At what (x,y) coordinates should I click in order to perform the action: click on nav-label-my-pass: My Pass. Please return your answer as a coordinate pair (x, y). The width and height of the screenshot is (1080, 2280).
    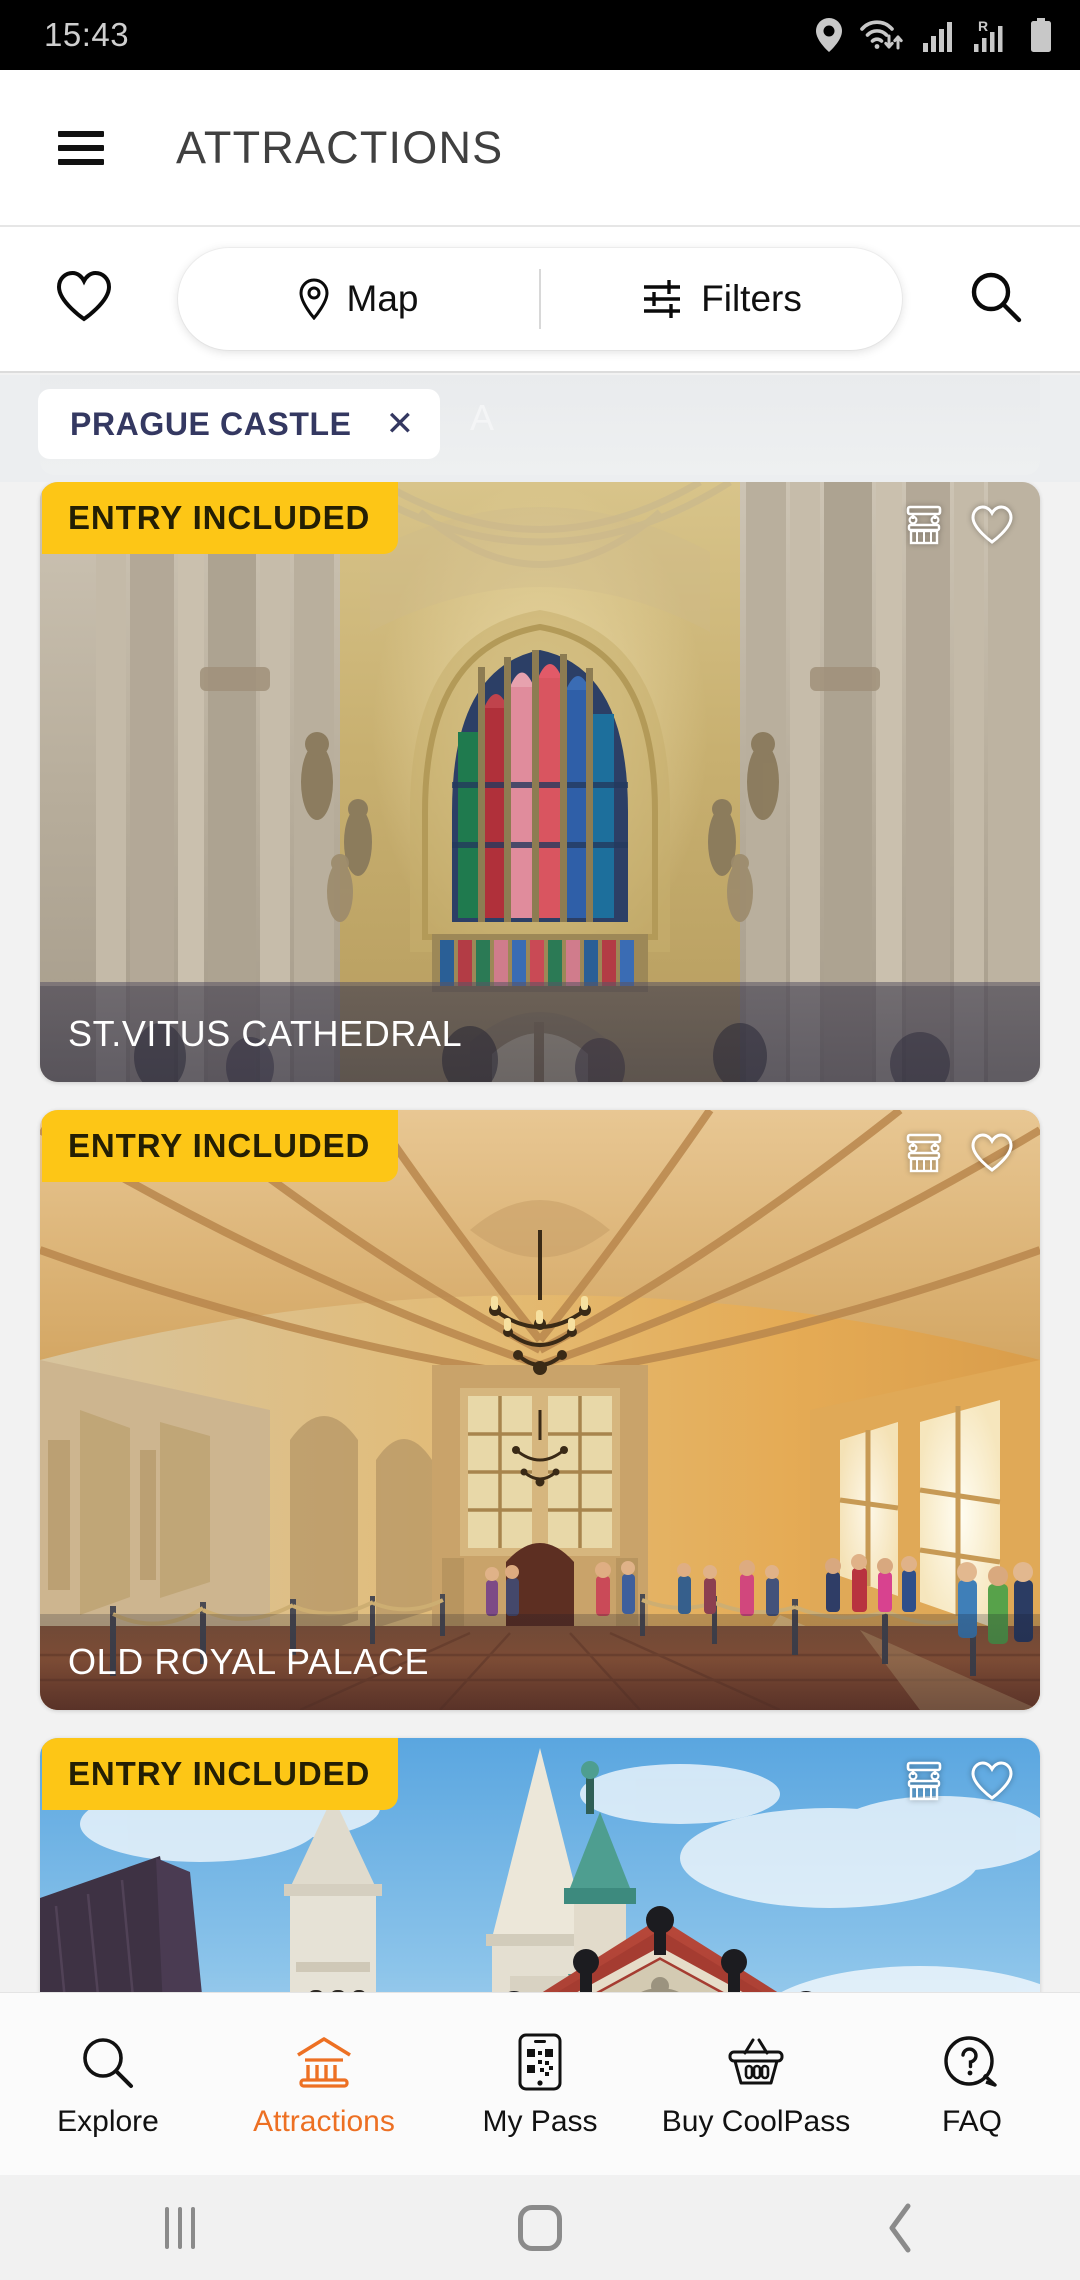
    Looking at the image, I should click on (540, 2121).